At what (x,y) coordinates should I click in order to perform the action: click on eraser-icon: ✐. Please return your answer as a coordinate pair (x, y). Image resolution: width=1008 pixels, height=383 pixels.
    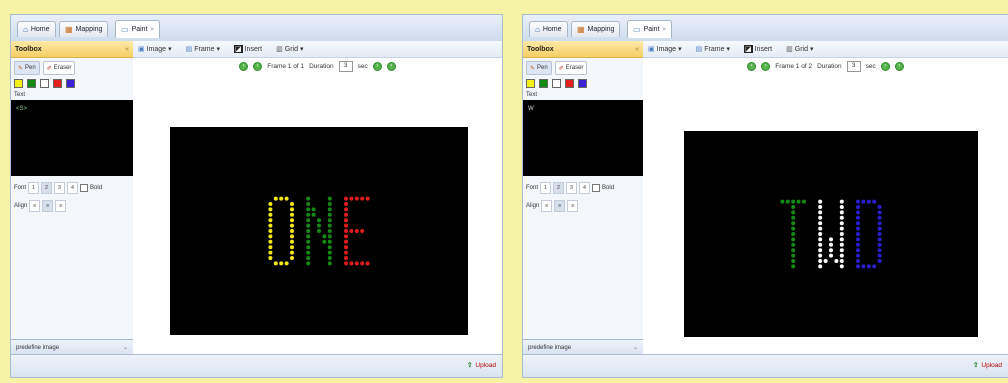
    Looking at the image, I should click on (561, 68).